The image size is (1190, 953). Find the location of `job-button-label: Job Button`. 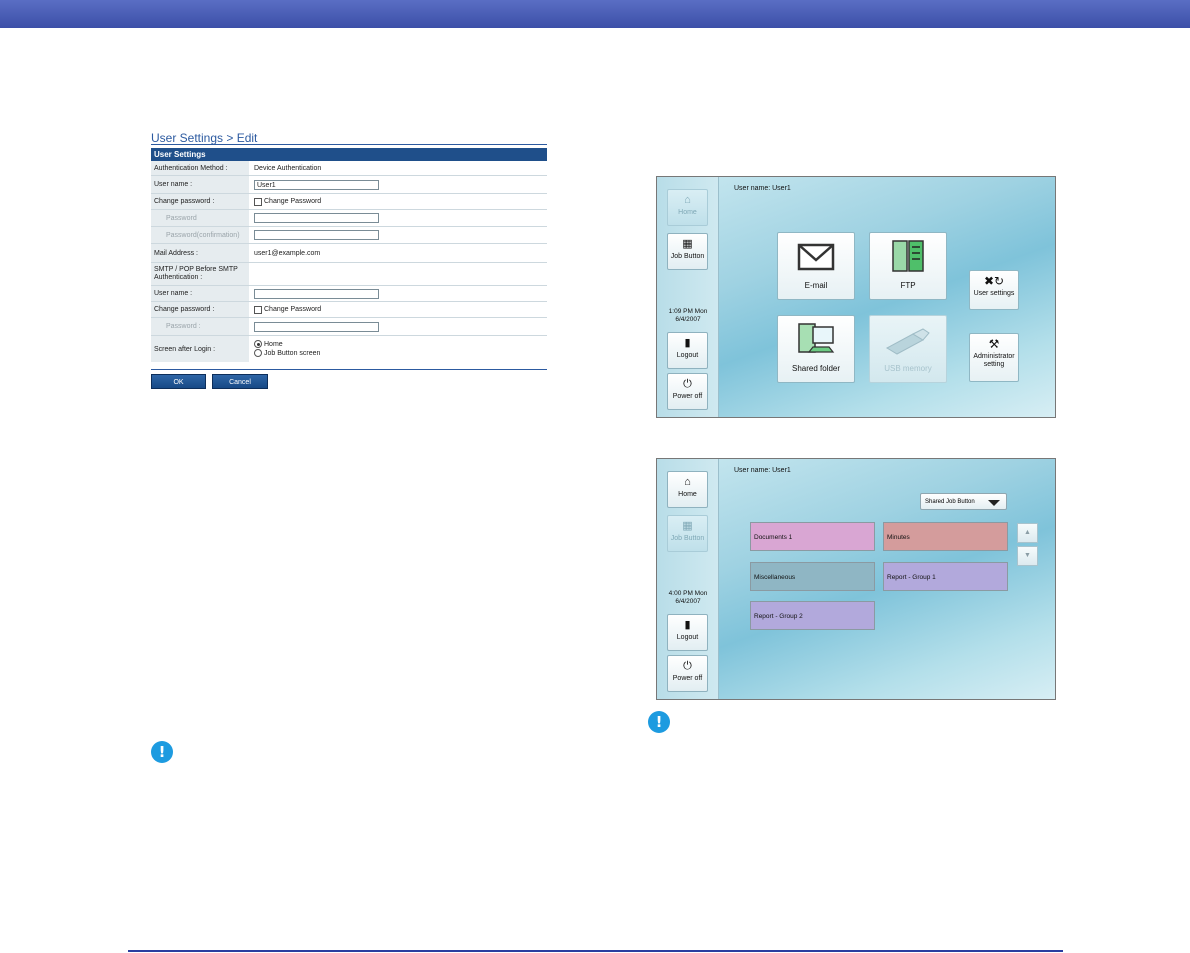

job-button-label: Job Button is located at coordinates (687, 538).